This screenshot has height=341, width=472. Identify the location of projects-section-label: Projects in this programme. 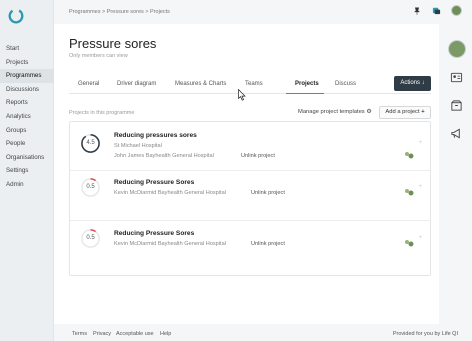
(102, 113).